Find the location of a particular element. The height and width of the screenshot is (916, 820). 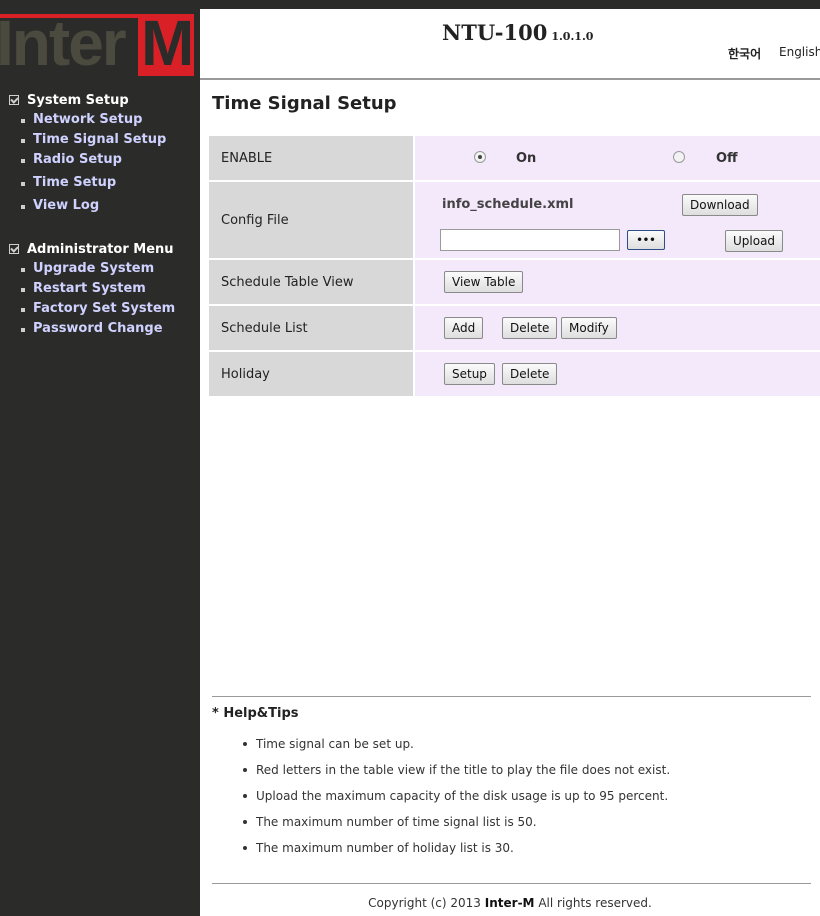

row-label-holiday: Holiday is located at coordinates (311, 374).